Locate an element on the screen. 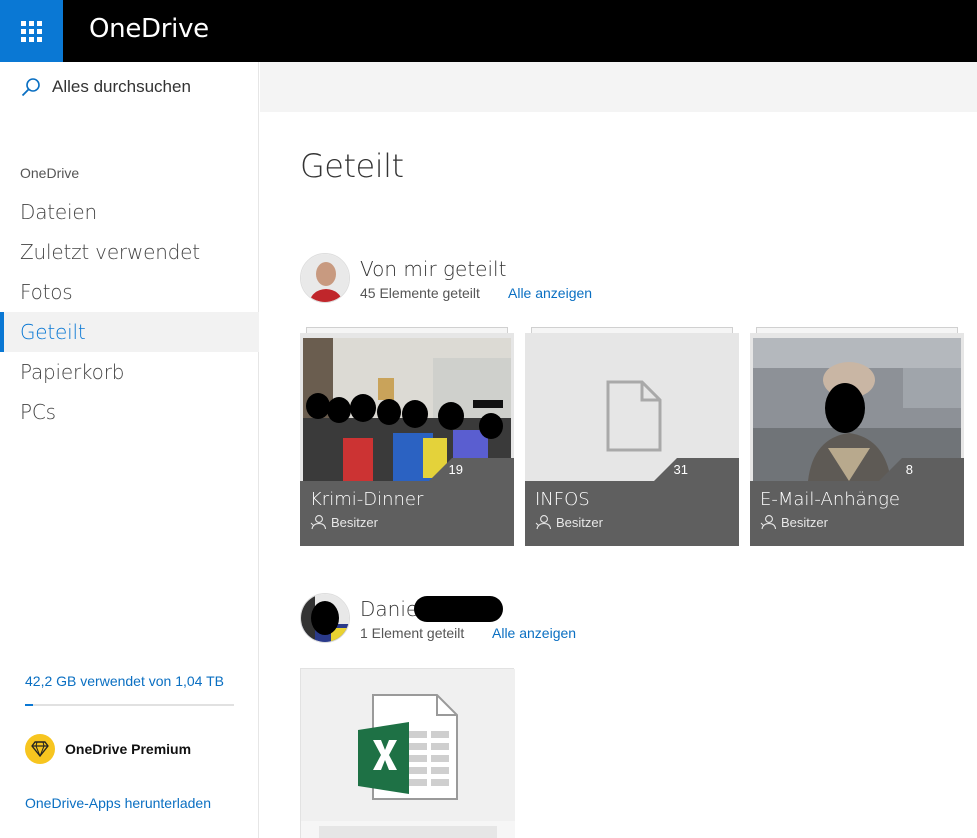 Image resolution: width=977 pixels, height=838 pixels. premium-label: OneDrive Premium is located at coordinates (128, 749).